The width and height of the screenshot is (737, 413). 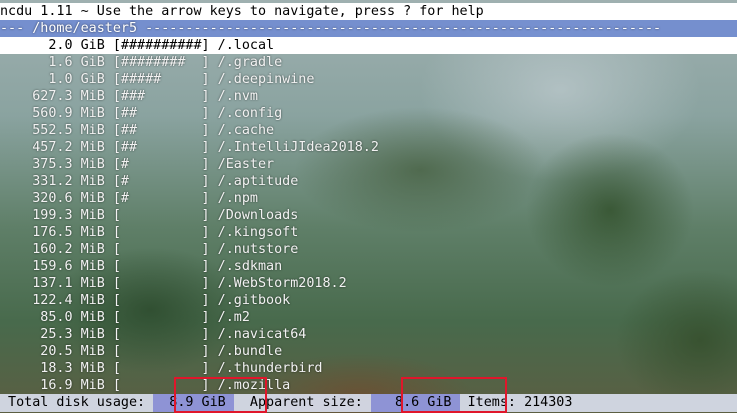 What do you see at coordinates (76, 79) in the screenshot?
I see `file-size: 1.0 GiB` at bounding box center [76, 79].